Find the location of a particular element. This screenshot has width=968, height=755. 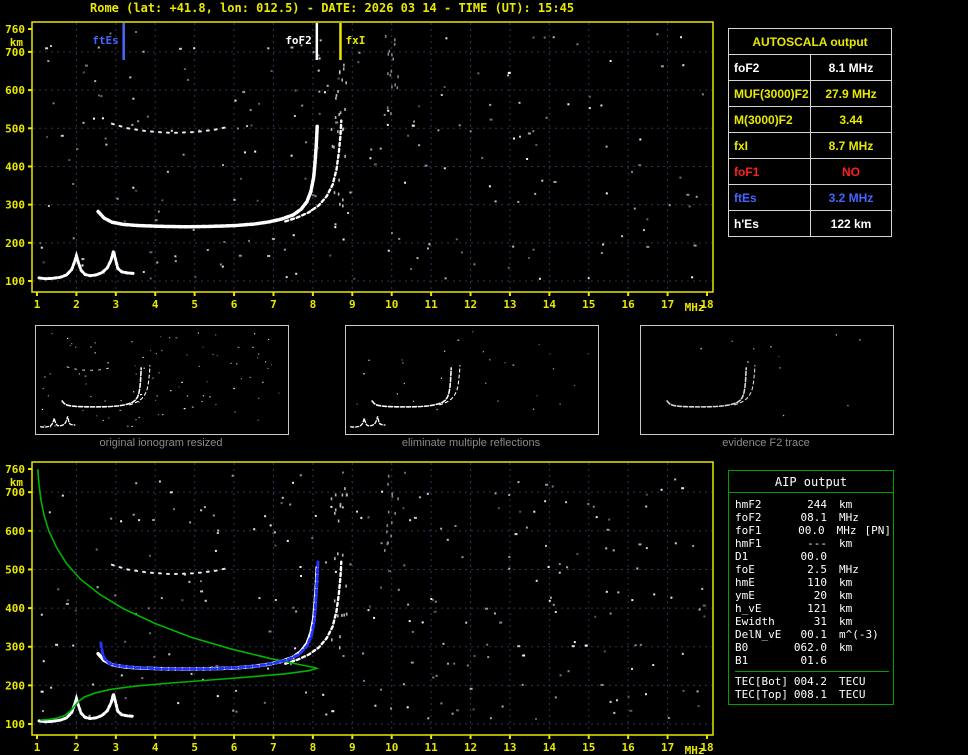

x-tick-label: 7 is located at coordinates (273, 304).